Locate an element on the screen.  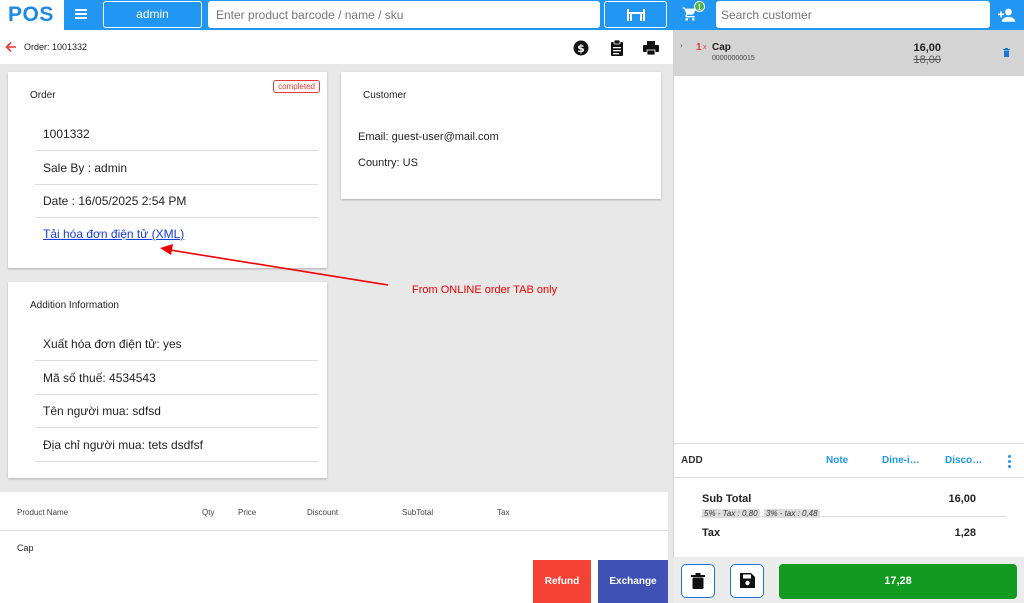
pay-button: 17,28 is located at coordinates (898, 581).